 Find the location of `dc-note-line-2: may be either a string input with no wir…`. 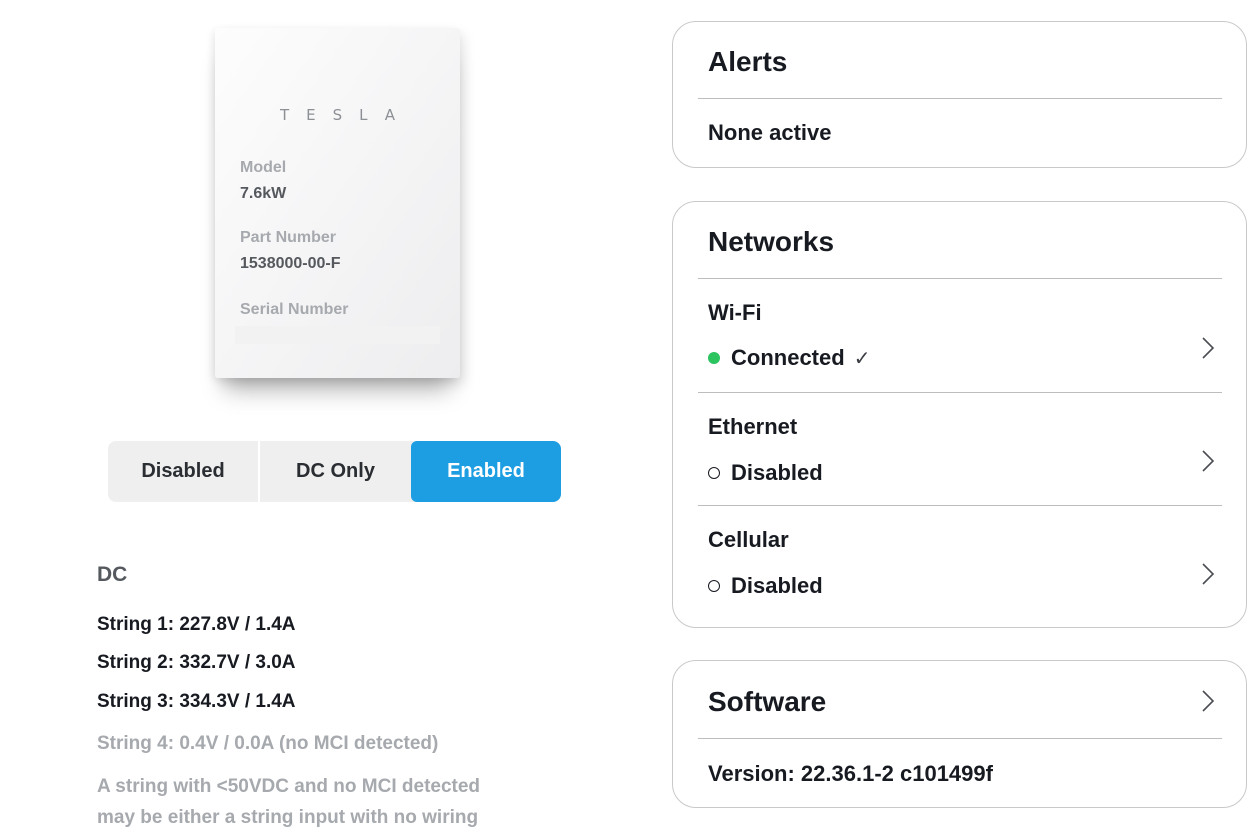

dc-note-line-2: may be either a string input with no wir… is located at coordinates (288, 817).